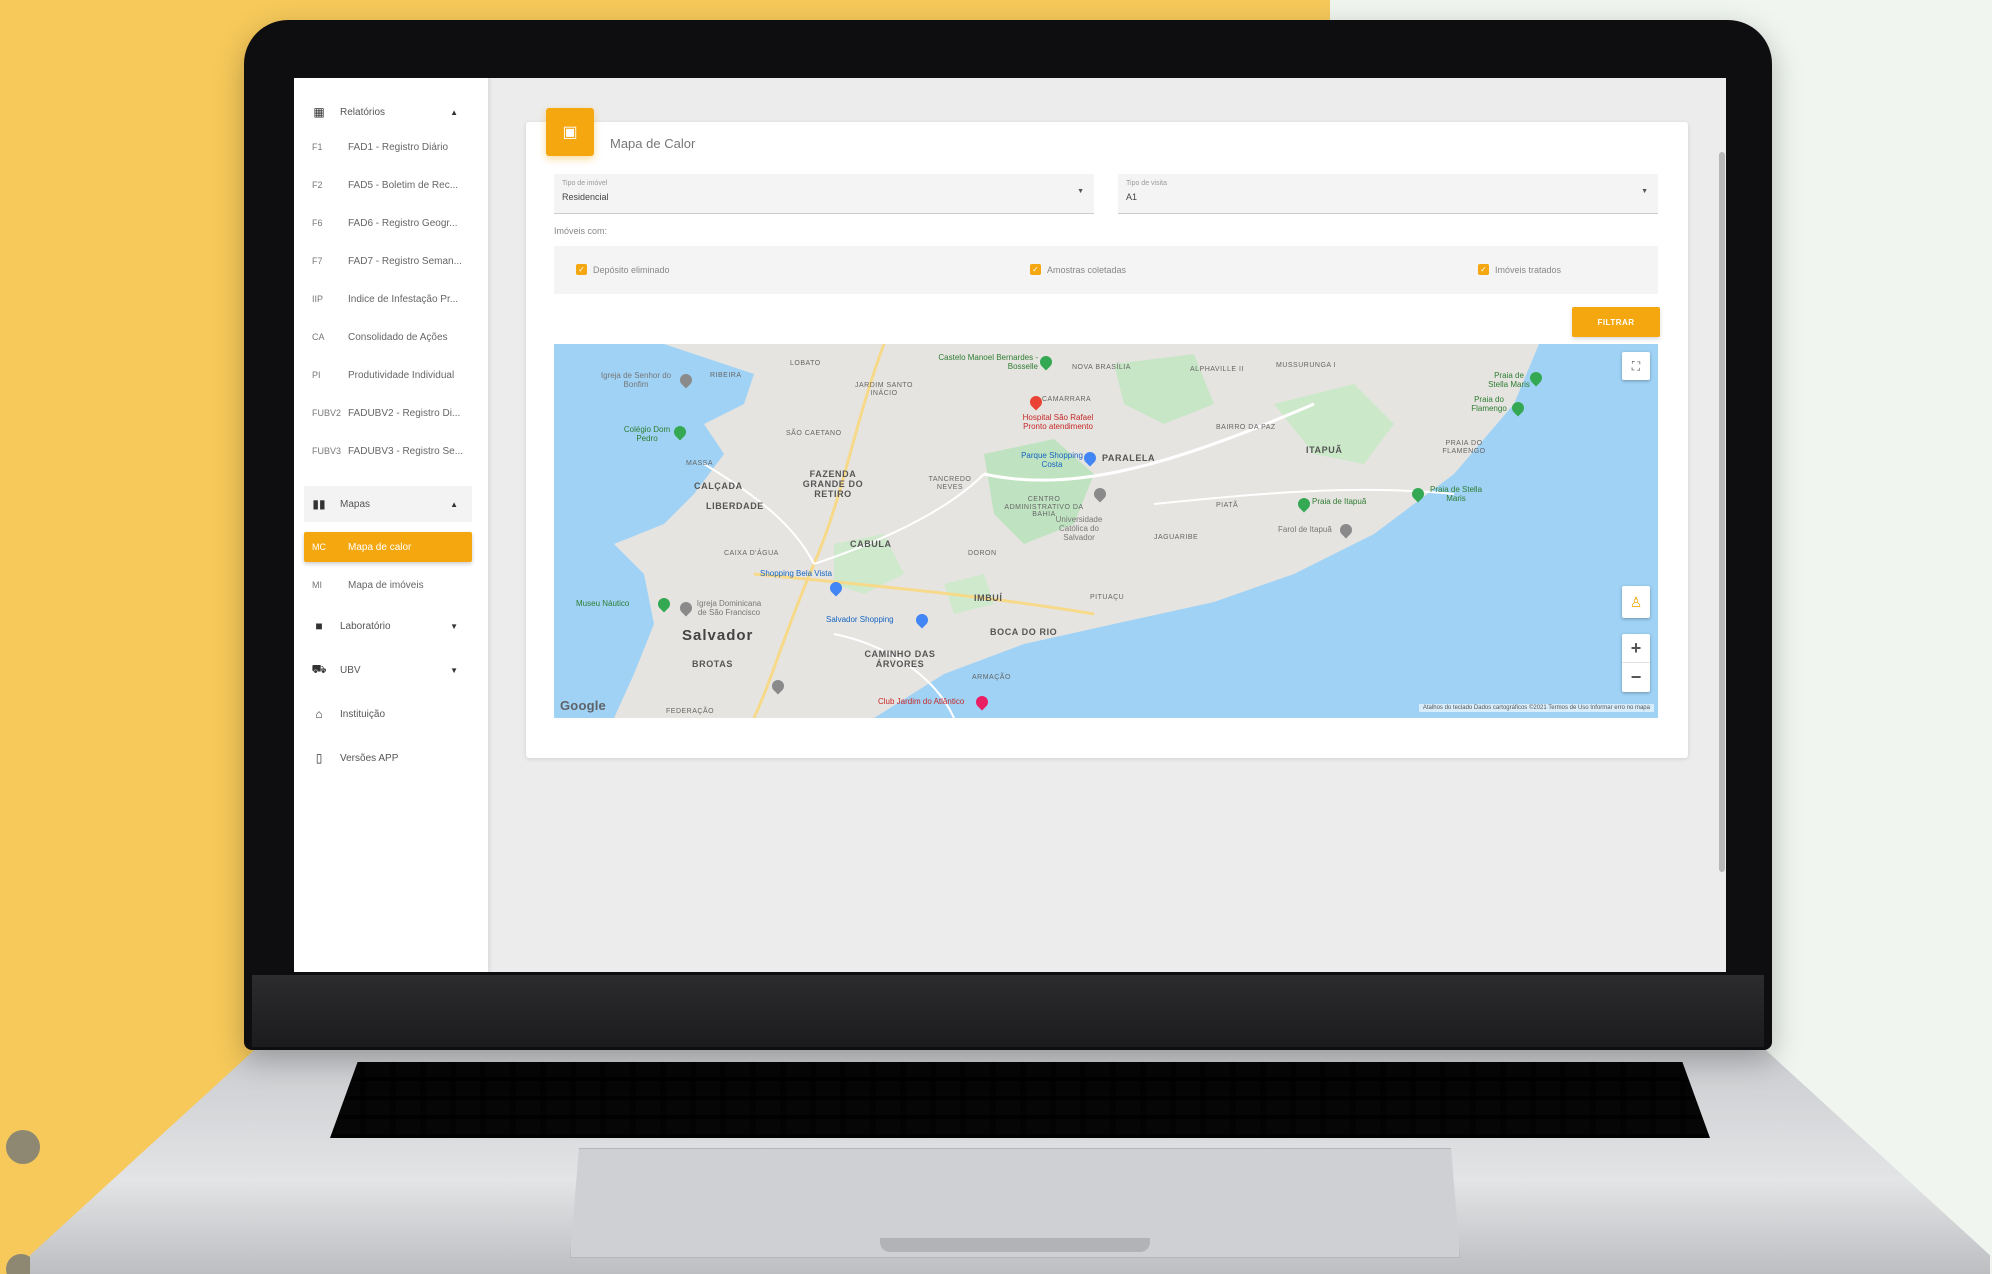  I want to click on laptop-notch, so click(1015, 1245).